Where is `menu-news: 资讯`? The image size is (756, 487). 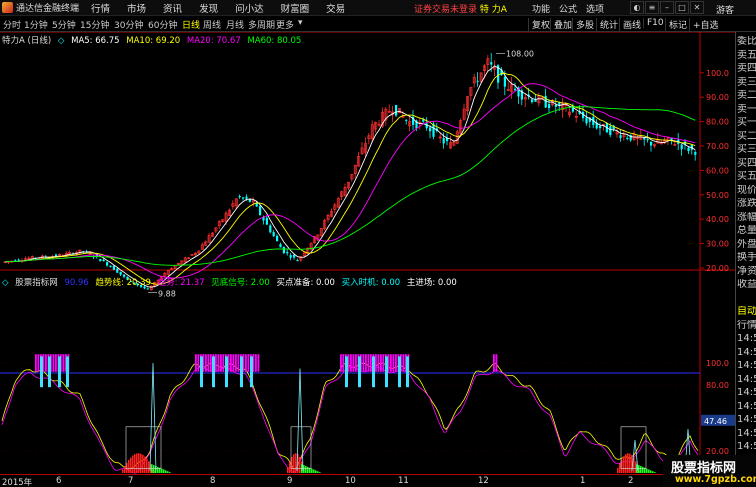 menu-news: 资讯 is located at coordinates (172, 8).